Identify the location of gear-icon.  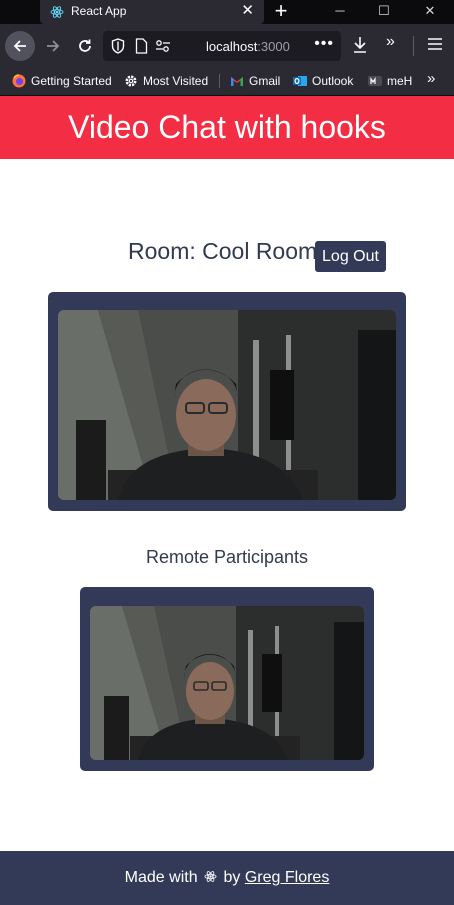
(131, 81).